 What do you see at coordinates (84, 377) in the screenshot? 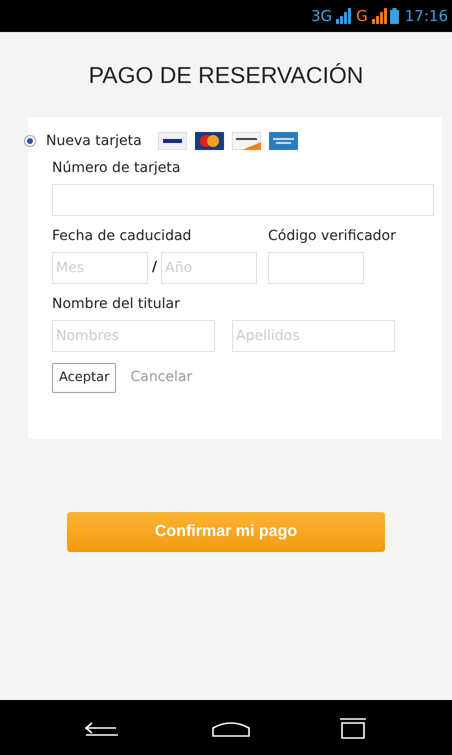
I see `accept-button: Aceptar` at bounding box center [84, 377].